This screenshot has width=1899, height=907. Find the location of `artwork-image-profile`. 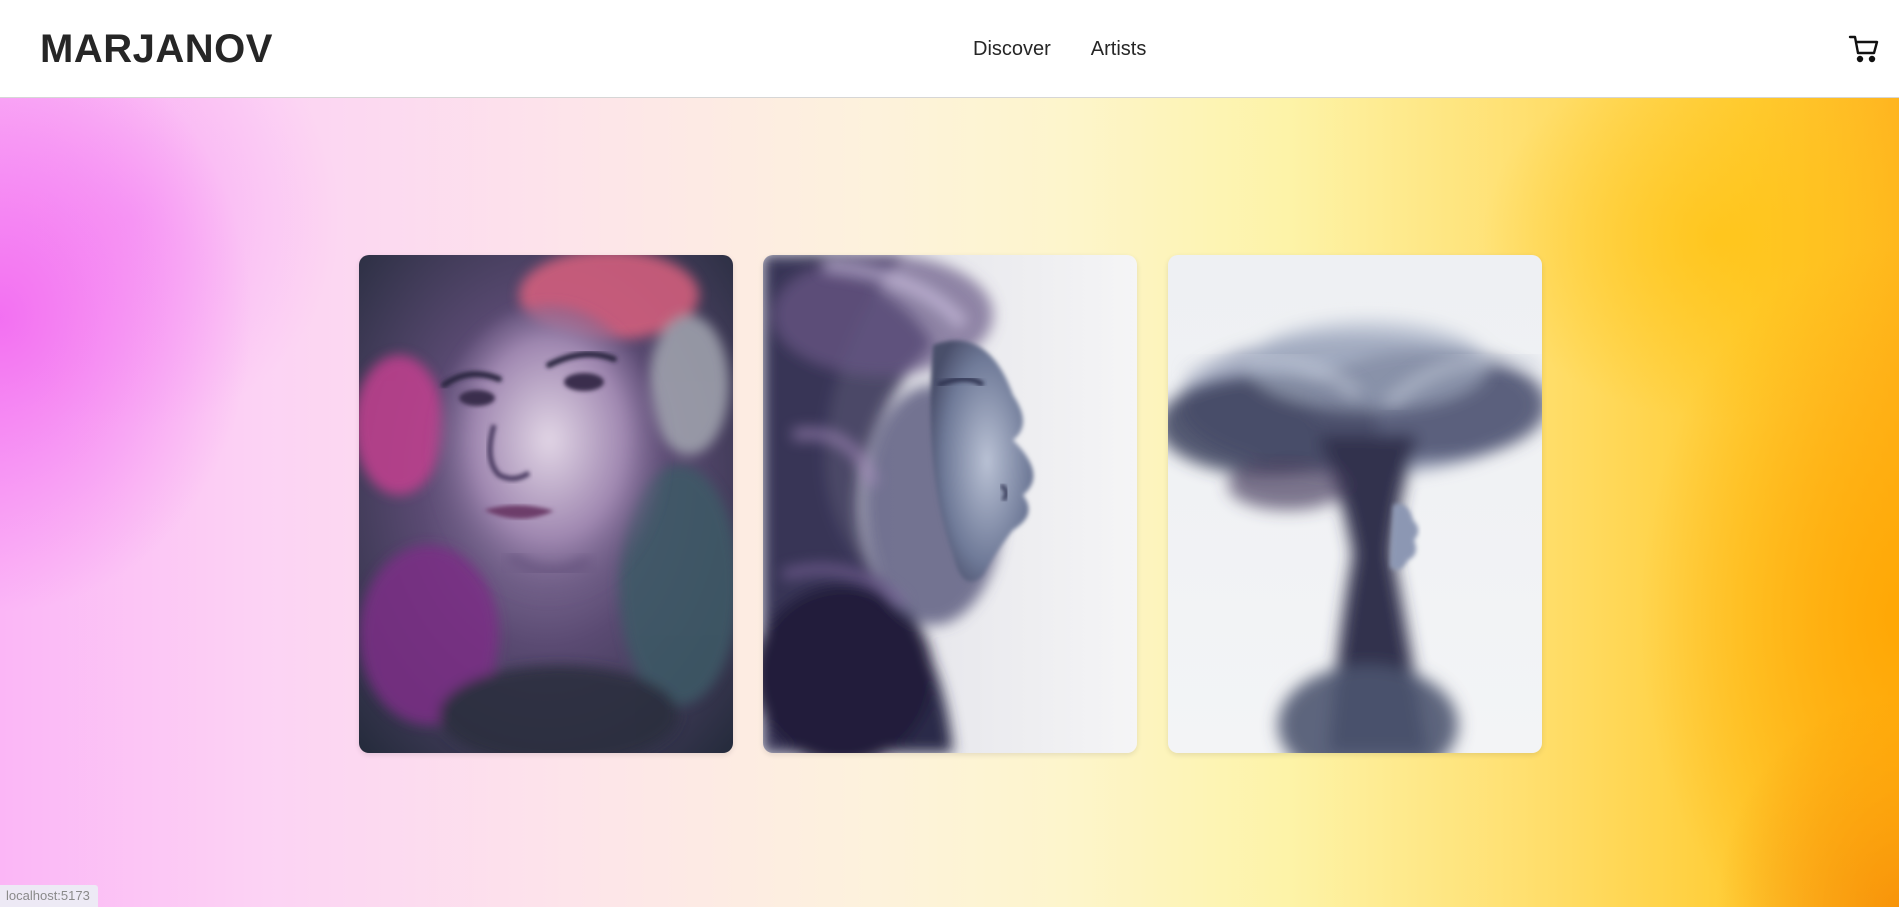

artwork-image-profile is located at coordinates (950, 504).